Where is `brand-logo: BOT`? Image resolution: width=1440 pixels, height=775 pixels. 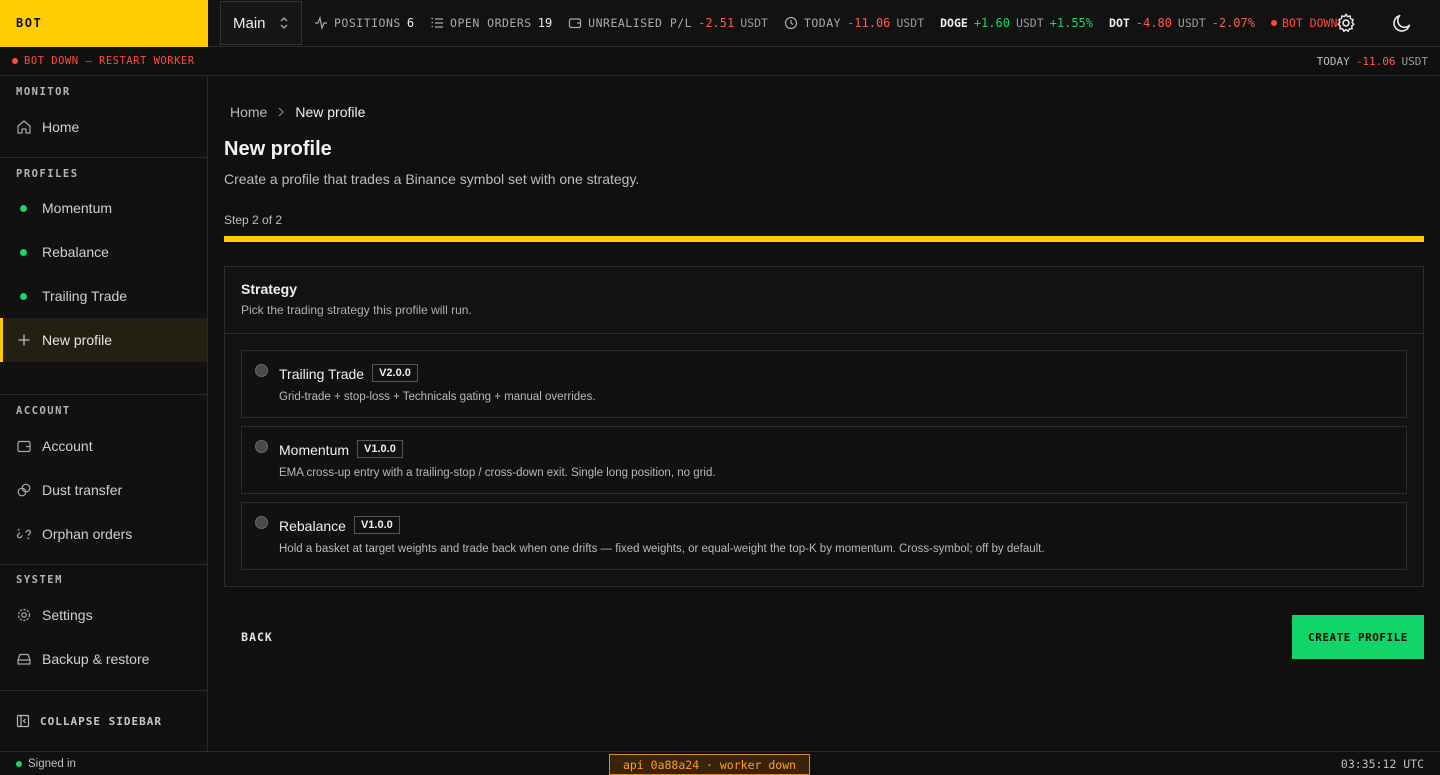 brand-logo: BOT is located at coordinates (104, 23).